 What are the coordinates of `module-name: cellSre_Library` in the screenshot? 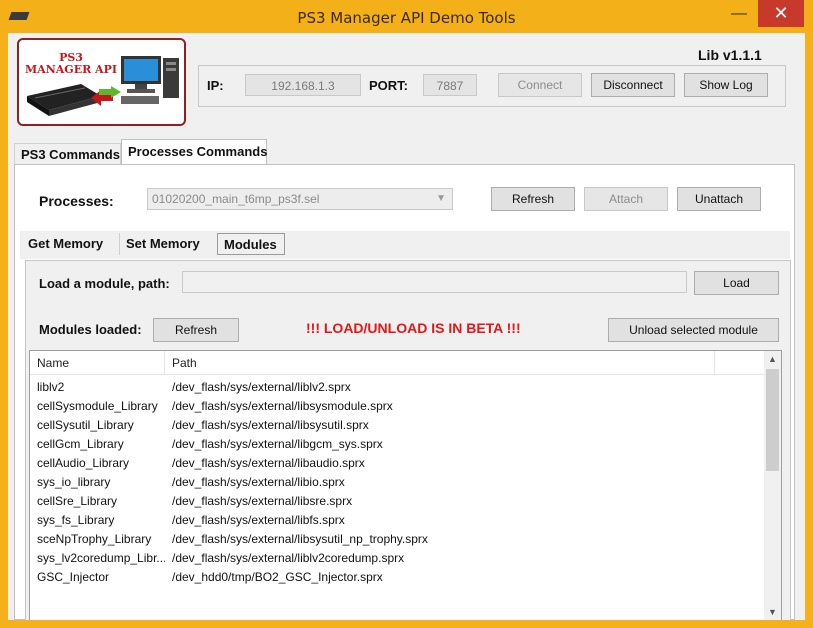 It's located at (77, 501).